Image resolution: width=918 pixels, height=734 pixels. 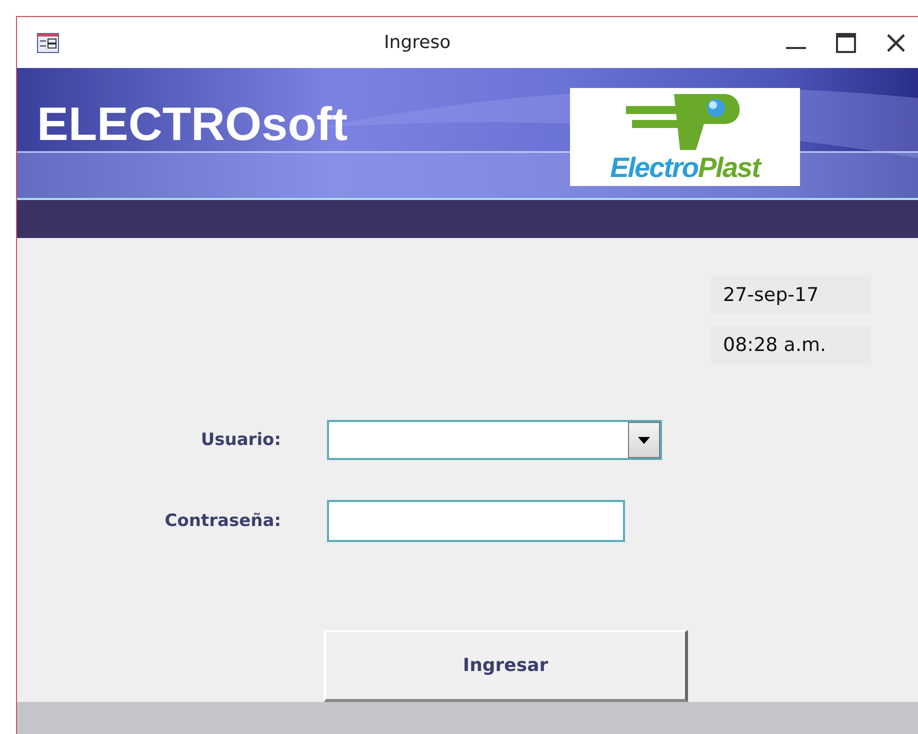 I want to click on password-field, so click(x=476, y=521).